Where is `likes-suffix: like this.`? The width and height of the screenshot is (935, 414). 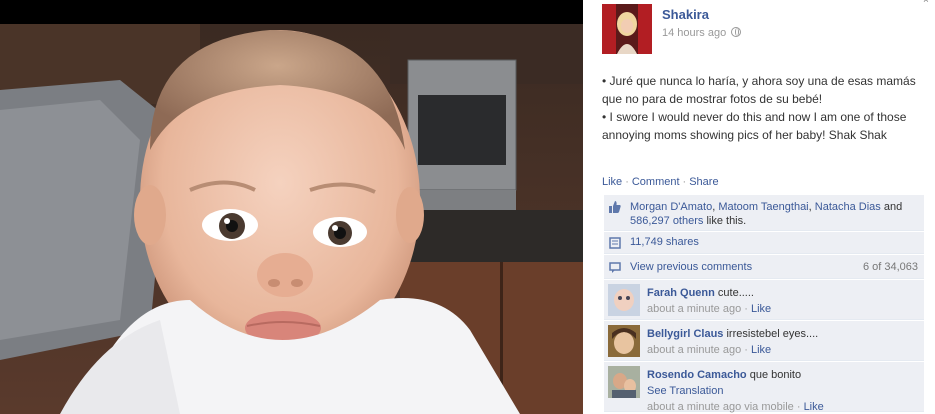
likes-suffix: like this. is located at coordinates (725, 221).